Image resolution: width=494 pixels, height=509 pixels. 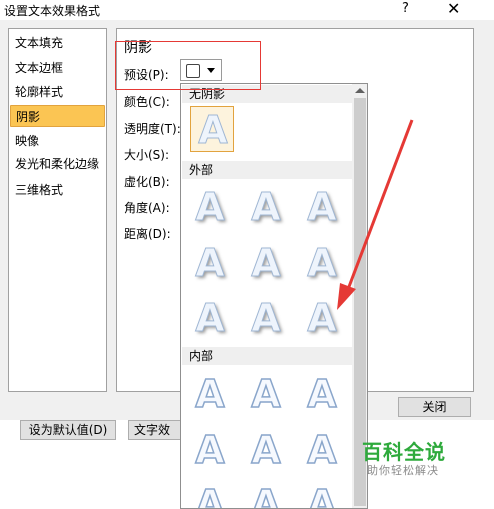 I want to click on preset-outer-2: A, so click(x=266, y=207).